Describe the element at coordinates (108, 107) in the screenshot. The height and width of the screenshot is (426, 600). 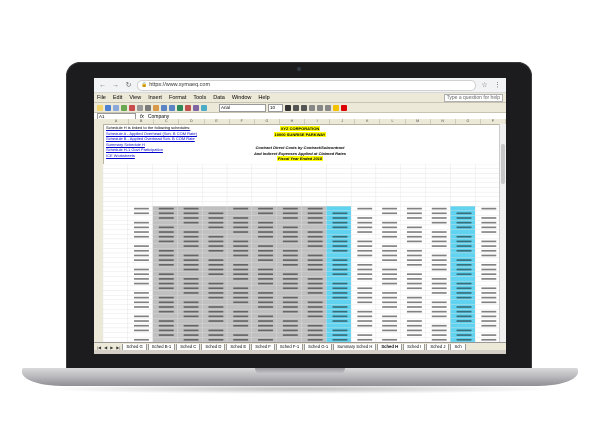
I see `save-icon` at that location.